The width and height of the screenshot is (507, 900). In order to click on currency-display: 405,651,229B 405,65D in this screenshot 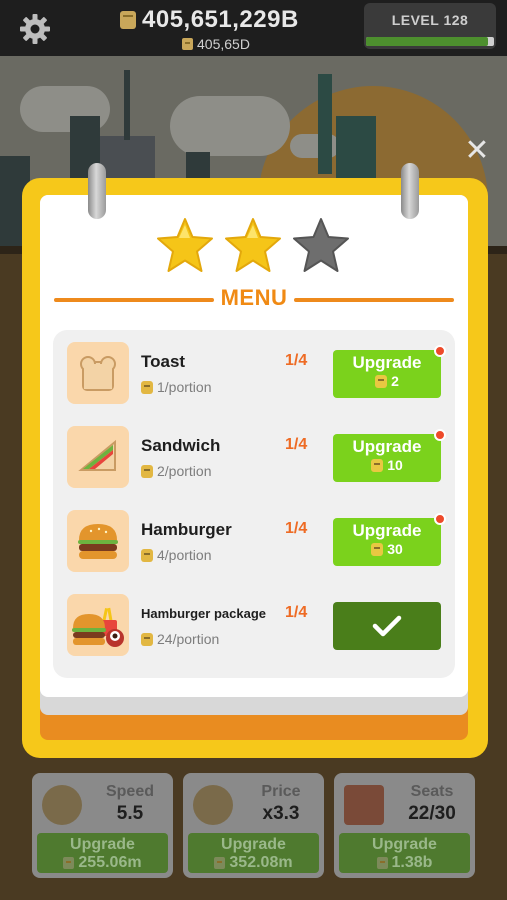, I will do `click(225, 29)`.